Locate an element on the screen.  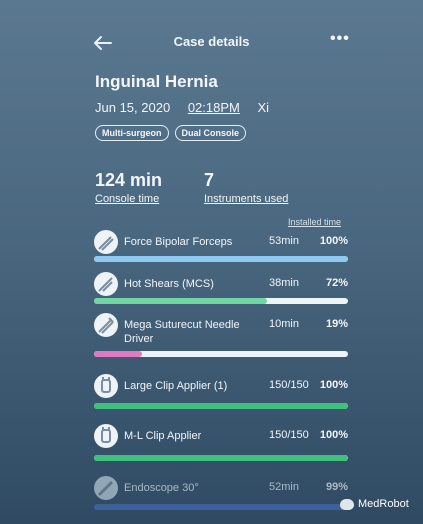
instrument-name: Mega Suturecut Needle Driver is located at coordinates (182, 332).